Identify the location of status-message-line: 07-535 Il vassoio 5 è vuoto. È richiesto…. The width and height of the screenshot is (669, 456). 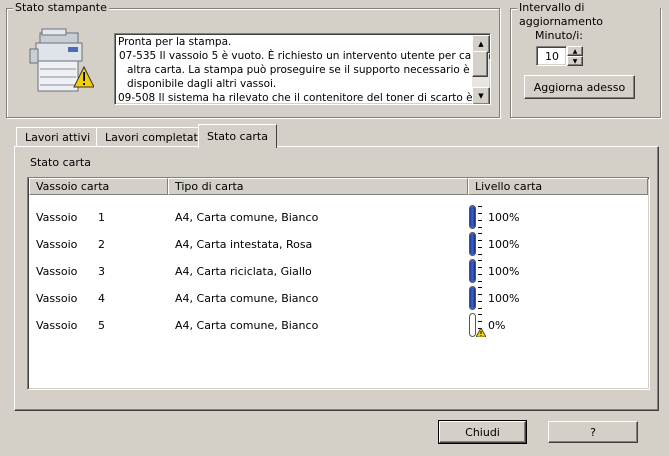
(305, 56).